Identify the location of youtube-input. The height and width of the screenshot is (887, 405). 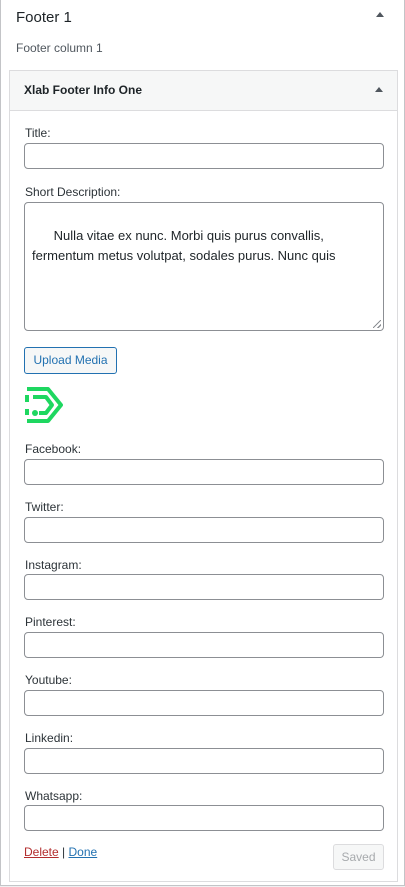
(204, 703).